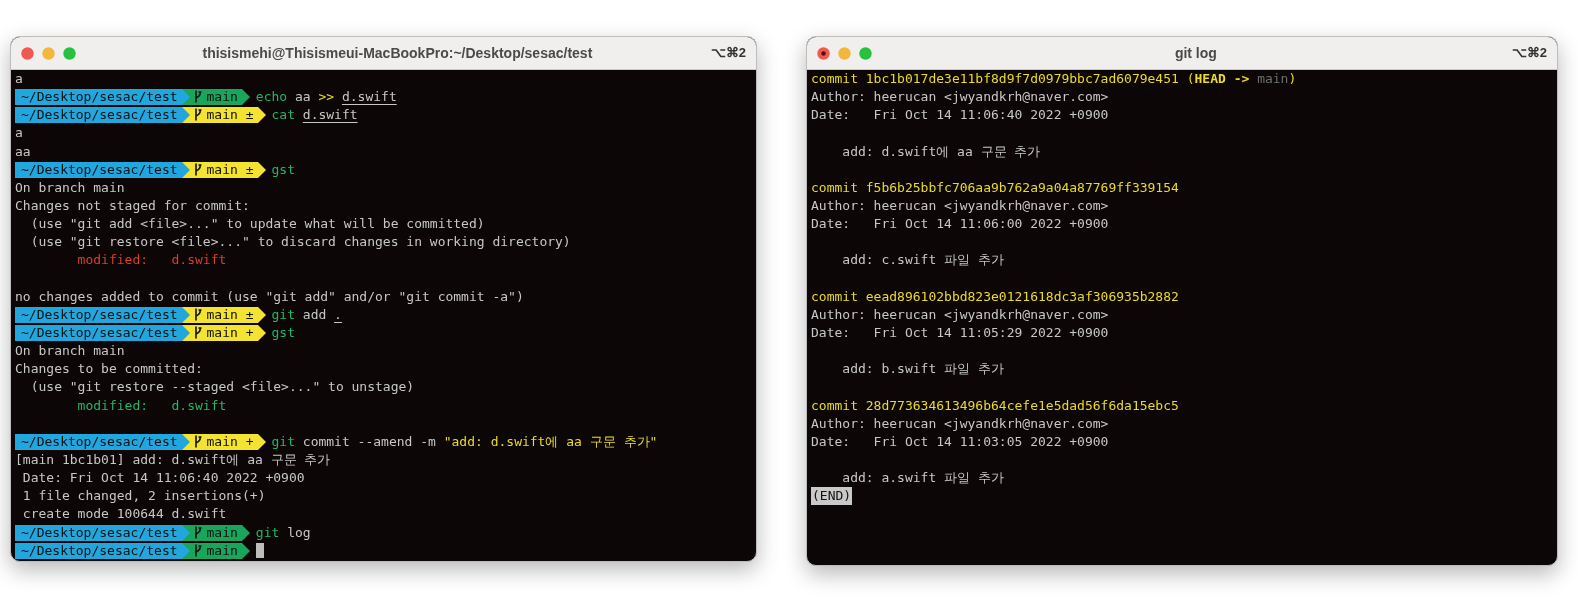  What do you see at coordinates (550, 441) in the screenshot?
I see `command-text: "add: d.swift에 aa 구문 추가"` at bounding box center [550, 441].